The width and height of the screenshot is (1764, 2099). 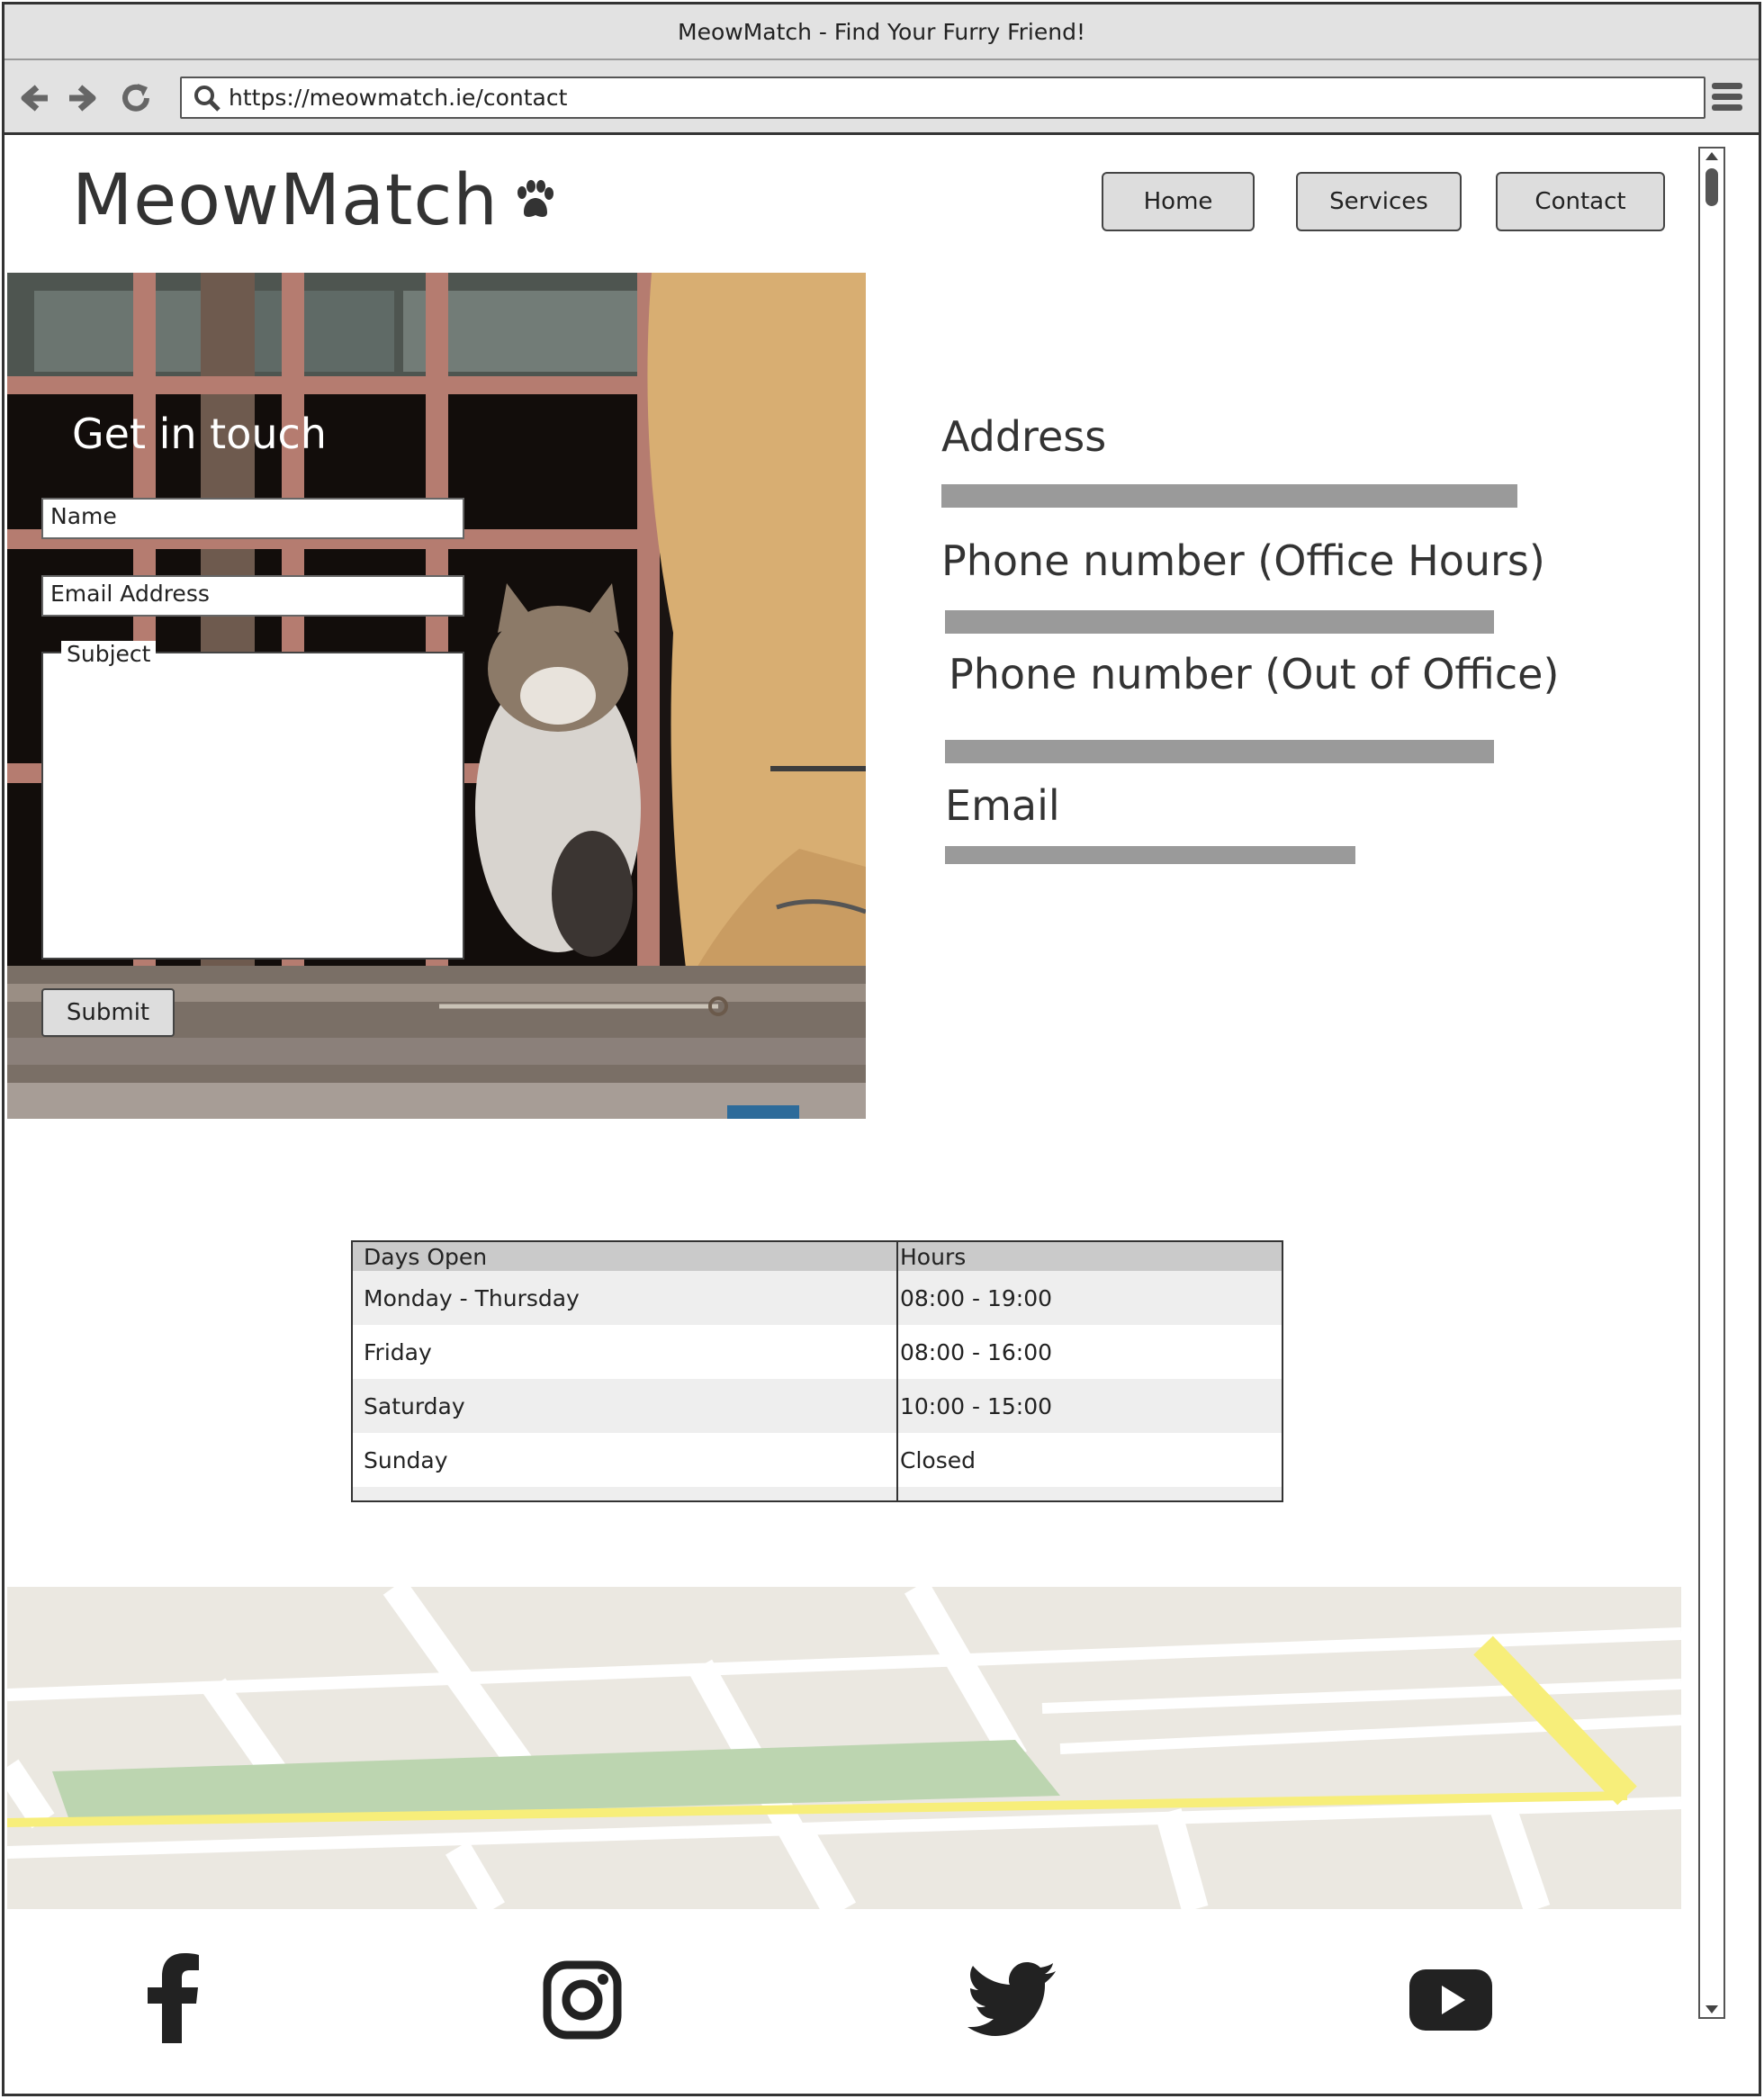 What do you see at coordinates (252, 596) in the screenshot?
I see `email-input: Email Address` at bounding box center [252, 596].